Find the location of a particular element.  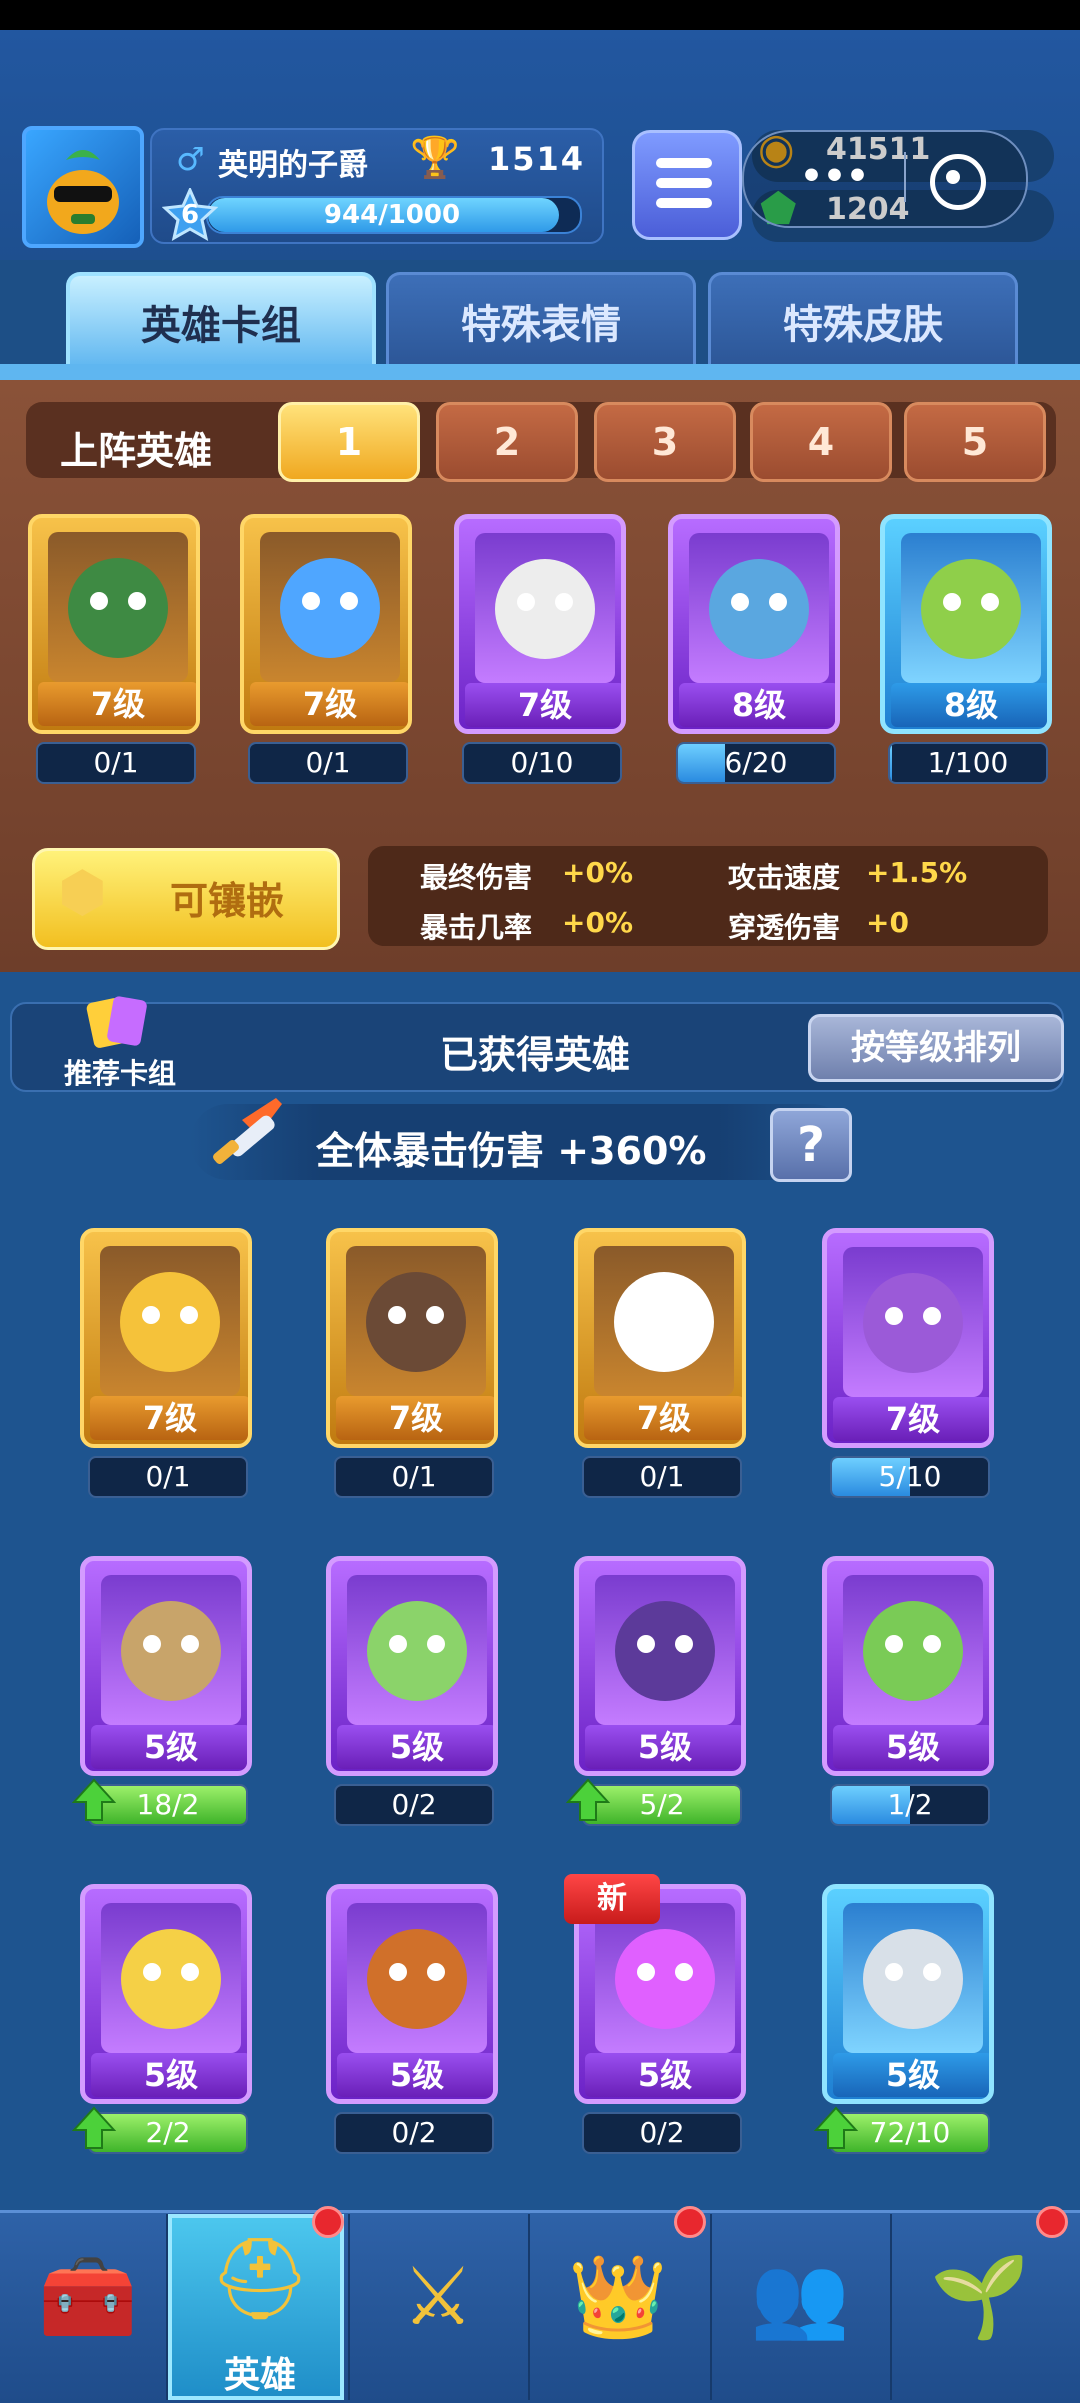

hero-card: 5级 5/2 is located at coordinates (656, 1691).